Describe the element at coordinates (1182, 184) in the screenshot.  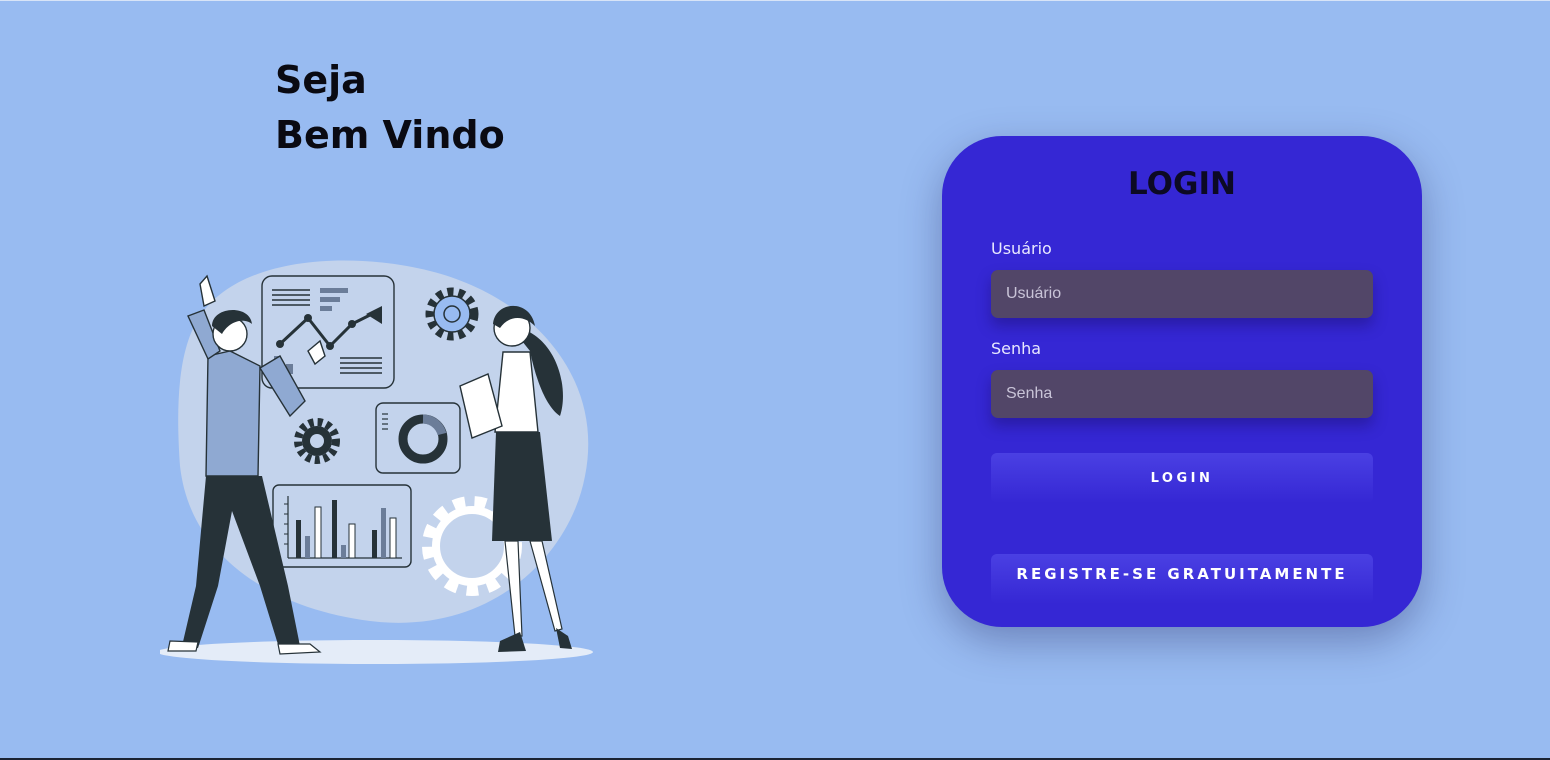
I see `login-title: LOGIN` at that location.